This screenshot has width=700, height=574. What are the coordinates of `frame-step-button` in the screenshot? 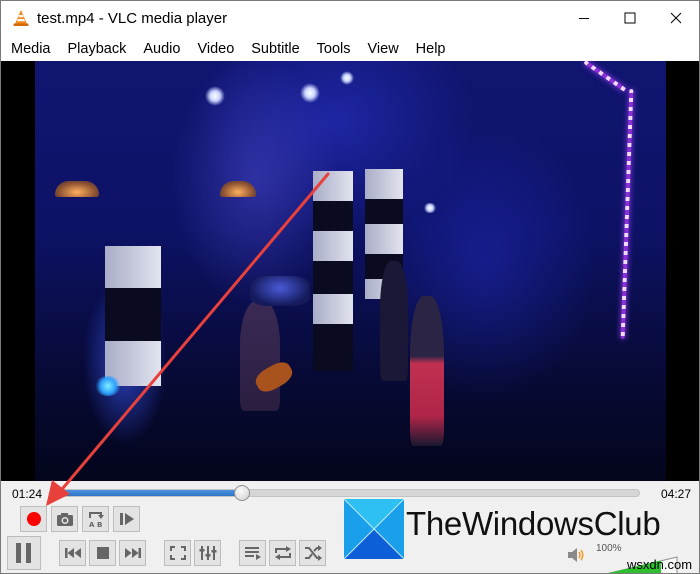 It's located at (126, 519).